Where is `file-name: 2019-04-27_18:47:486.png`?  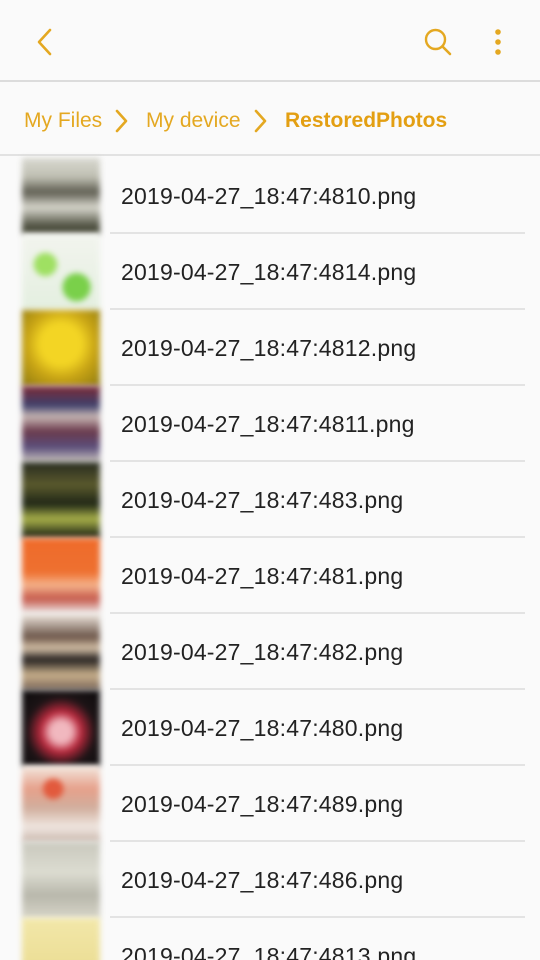 file-name: 2019-04-27_18:47:486.png is located at coordinates (262, 880).